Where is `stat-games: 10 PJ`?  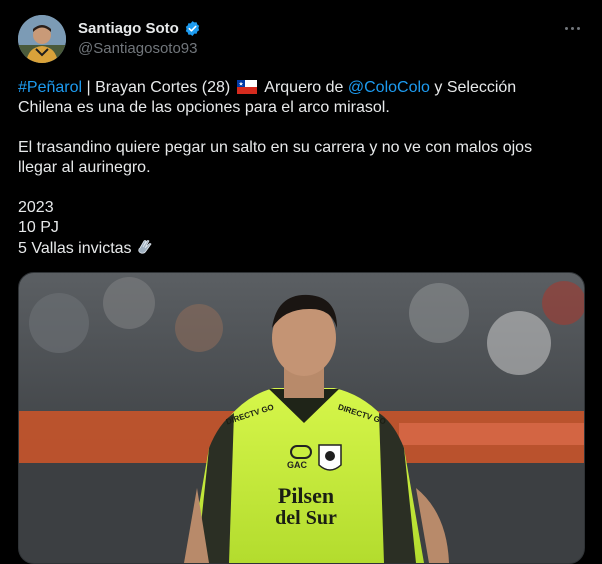
stat-games: 10 PJ is located at coordinates (38, 227).